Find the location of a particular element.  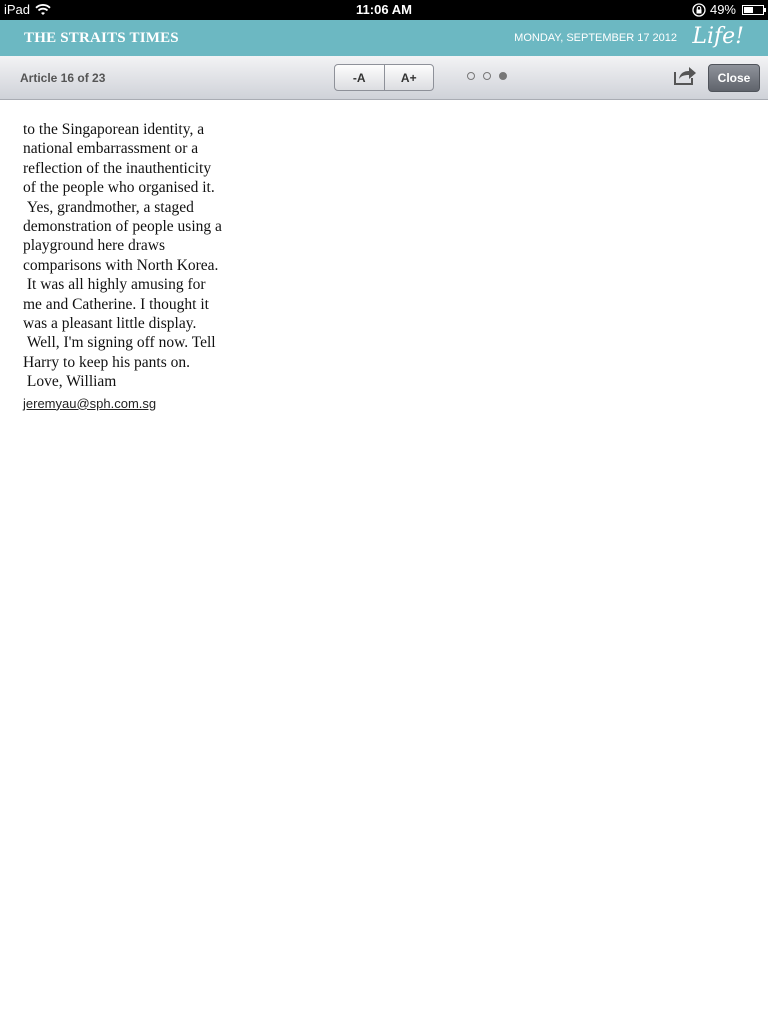

article-line: me and Catherine. I thought it is located at coordinates (116, 304).